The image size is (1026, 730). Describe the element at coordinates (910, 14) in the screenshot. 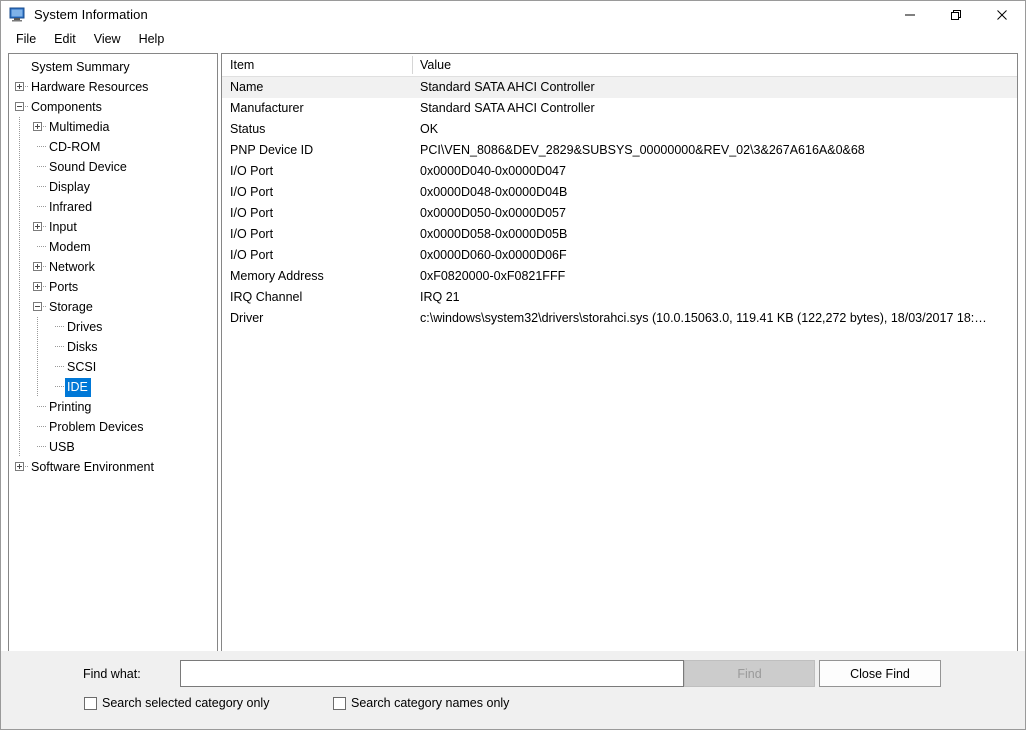

I see `minimize-icon` at that location.